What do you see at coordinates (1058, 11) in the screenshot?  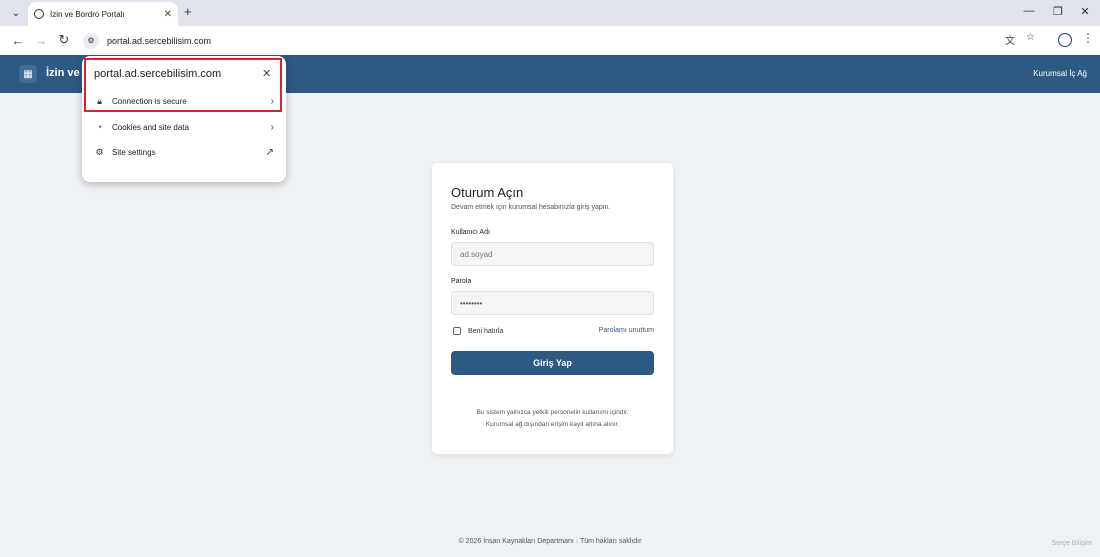 I see `restore-icon: ❐` at bounding box center [1058, 11].